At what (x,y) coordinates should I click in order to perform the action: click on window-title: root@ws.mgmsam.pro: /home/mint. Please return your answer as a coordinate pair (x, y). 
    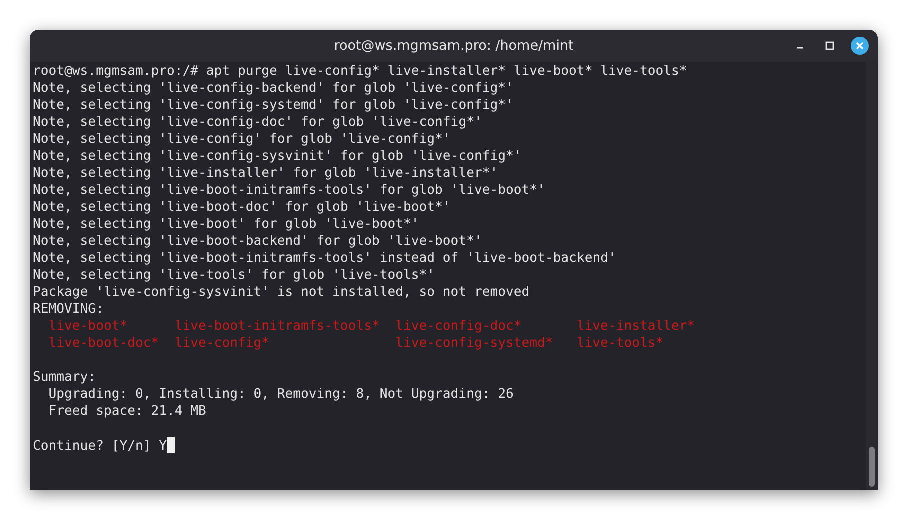
    Looking at the image, I should click on (454, 46).